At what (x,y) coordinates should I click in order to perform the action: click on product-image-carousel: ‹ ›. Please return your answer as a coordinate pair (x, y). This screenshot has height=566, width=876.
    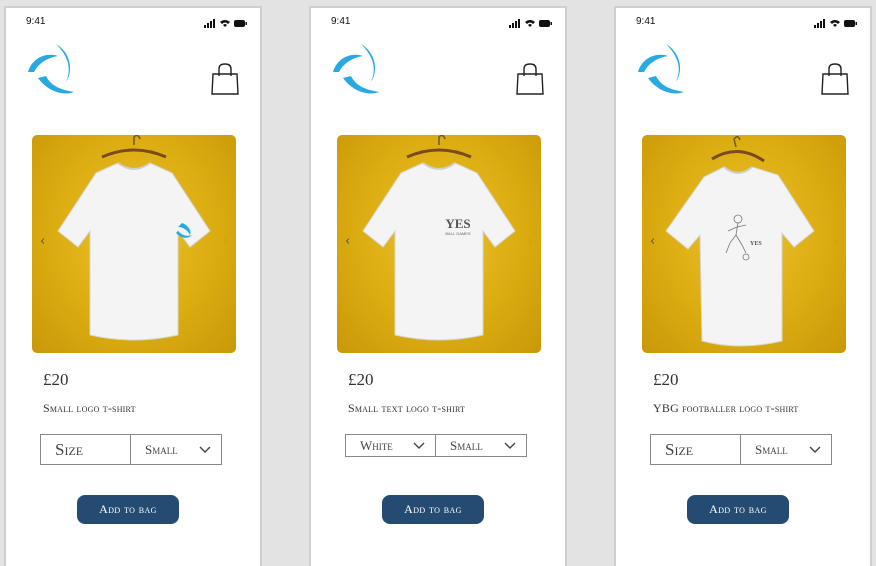
    Looking at the image, I should click on (134, 244).